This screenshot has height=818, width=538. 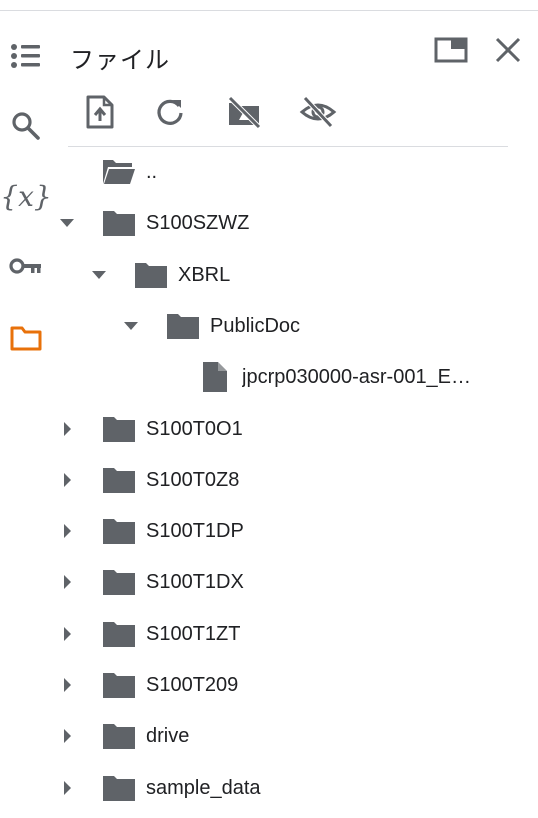 What do you see at coordinates (28, 409) in the screenshot?
I see `left-sidebar-rail: {x}` at bounding box center [28, 409].